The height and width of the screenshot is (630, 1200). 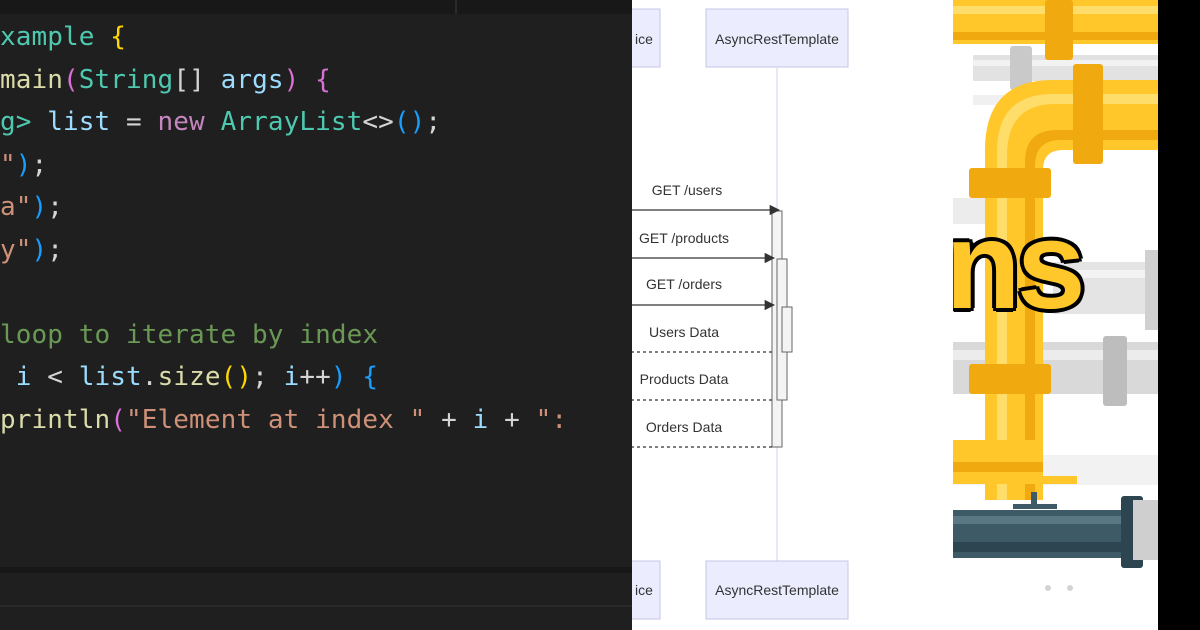 I want to click on participant-partial-label-bottom: ice, so click(x=644, y=590).